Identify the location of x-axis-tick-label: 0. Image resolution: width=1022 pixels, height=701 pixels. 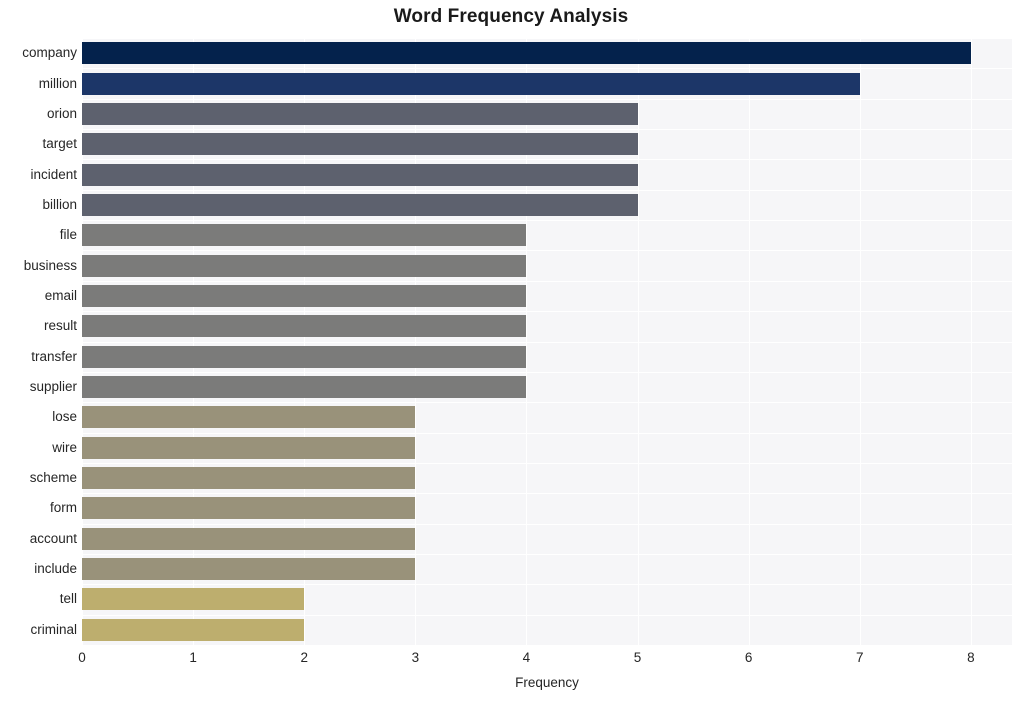
(82, 657).